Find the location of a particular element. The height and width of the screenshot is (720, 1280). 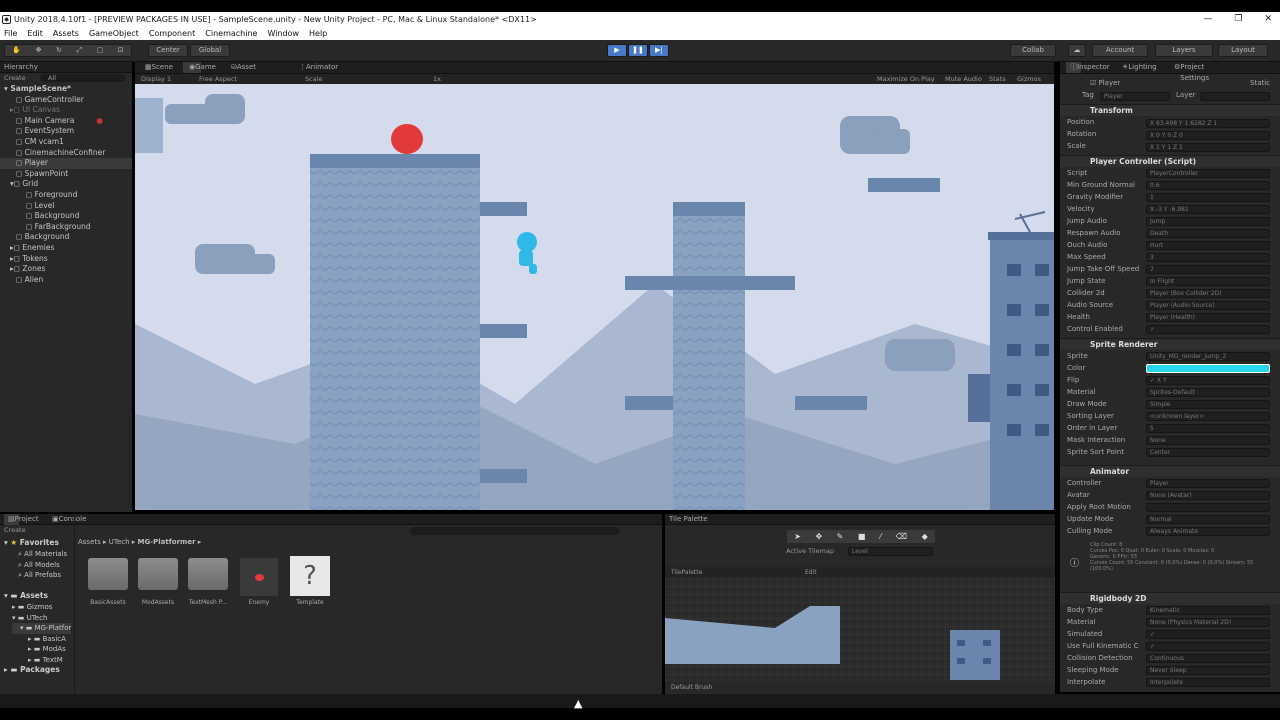

tab-asset-store: ⛁ Asset Store is located at coordinates (243, 72).